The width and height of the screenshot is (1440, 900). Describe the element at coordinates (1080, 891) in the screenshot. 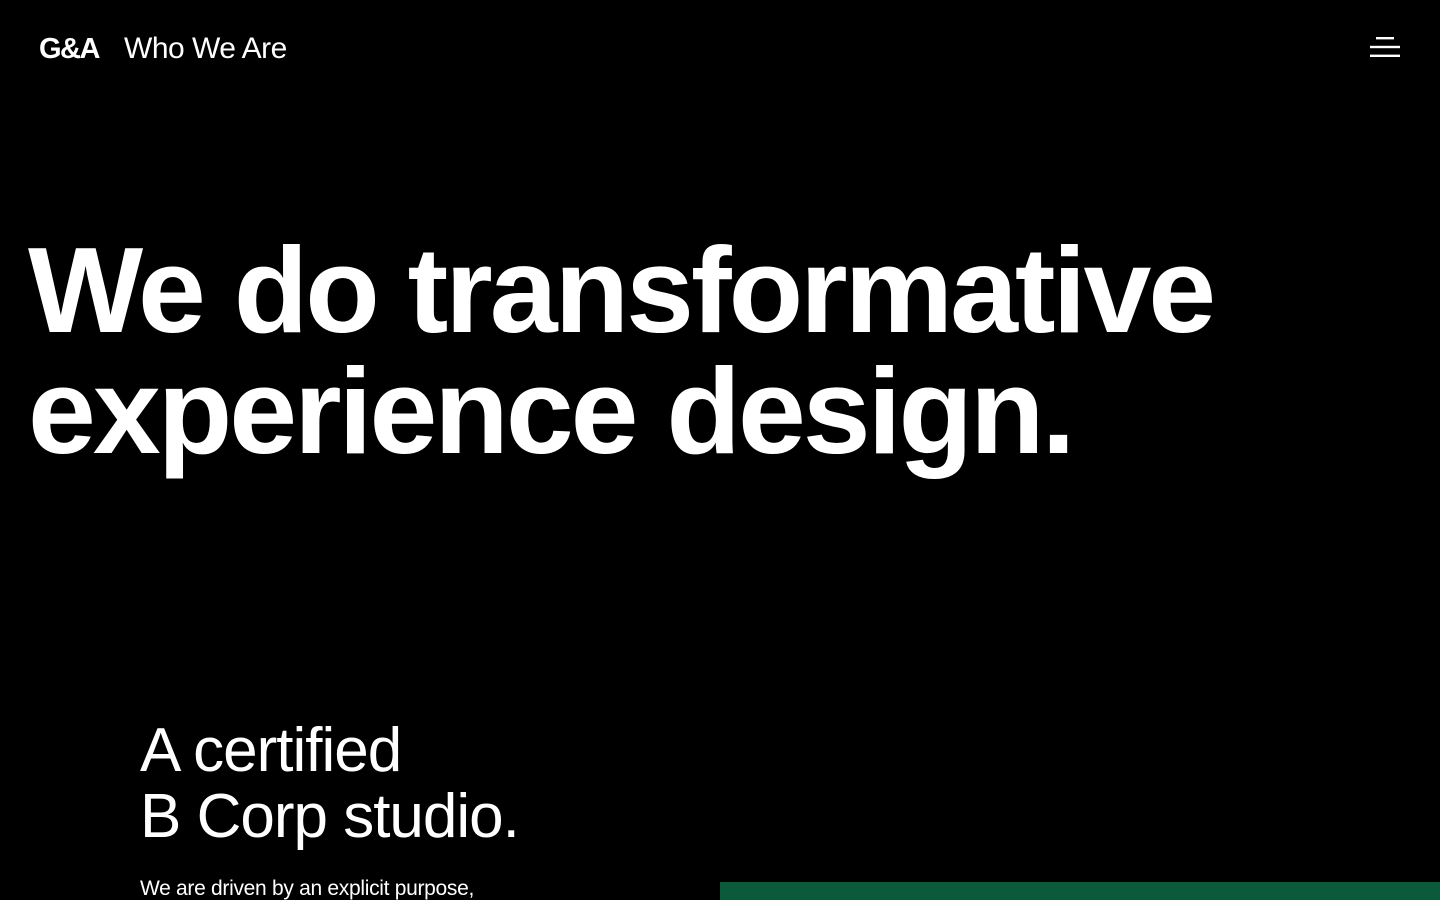

I see `green-image-panel` at that location.